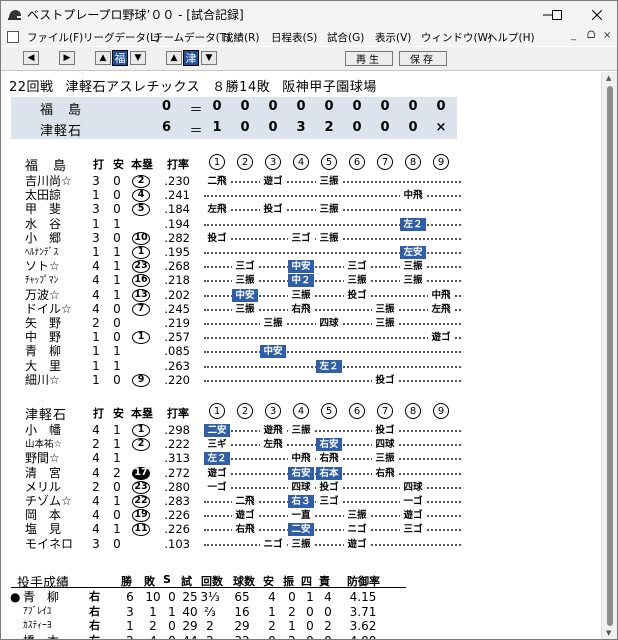  What do you see at coordinates (177, 486) in the screenshot?
I see `batter-average: .280` at bounding box center [177, 486].